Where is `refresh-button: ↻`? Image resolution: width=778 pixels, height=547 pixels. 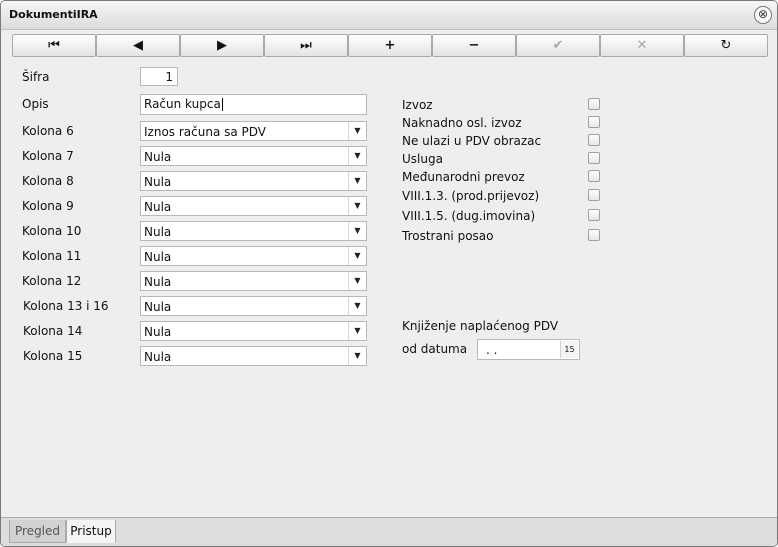 refresh-button: ↻ is located at coordinates (726, 45).